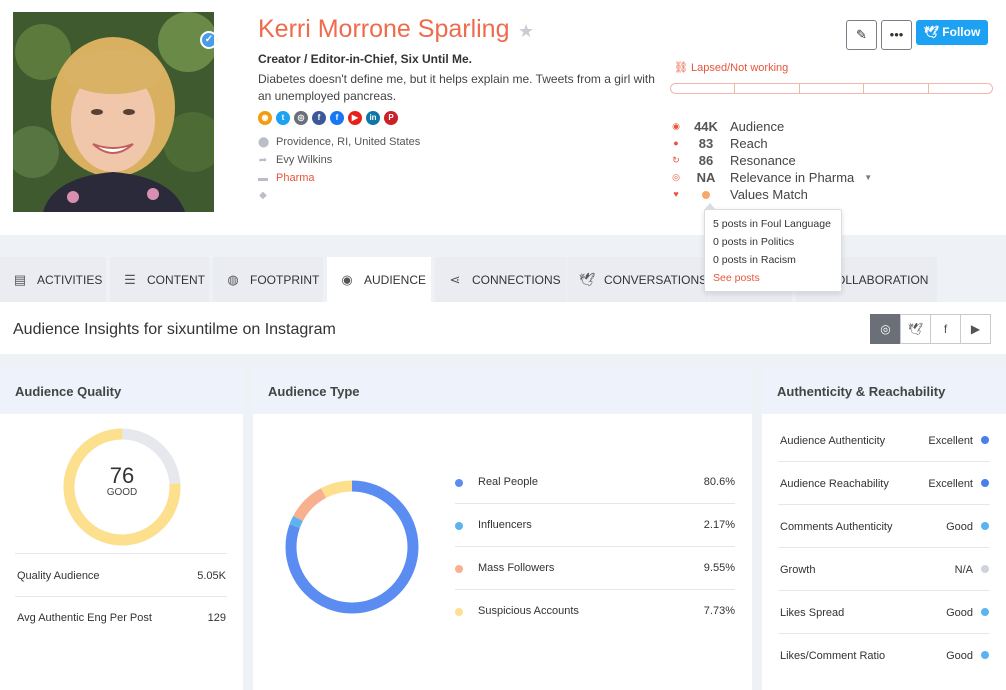  I want to click on tab-label: AUDIENCE, so click(395, 279).